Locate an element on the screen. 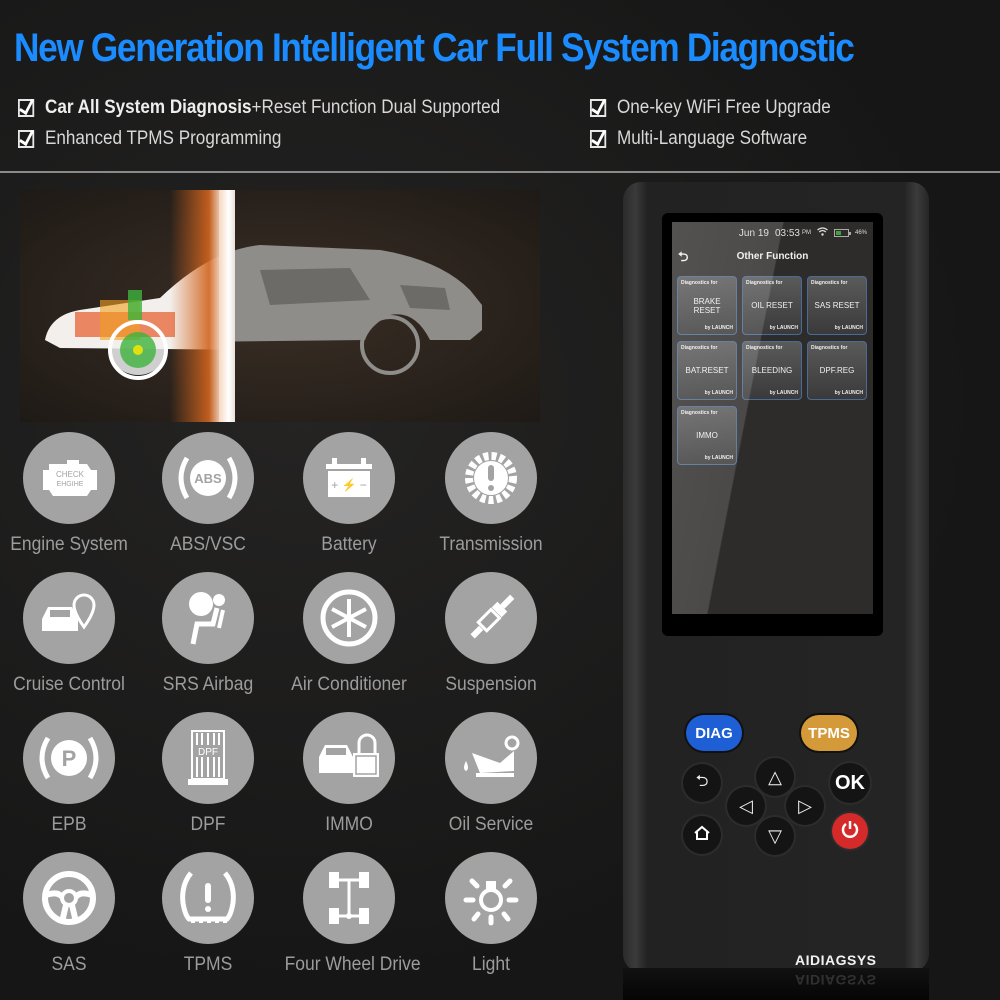 The image size is (1000, 1000). abs-icon: ABS is located at coordinates (208, 478).